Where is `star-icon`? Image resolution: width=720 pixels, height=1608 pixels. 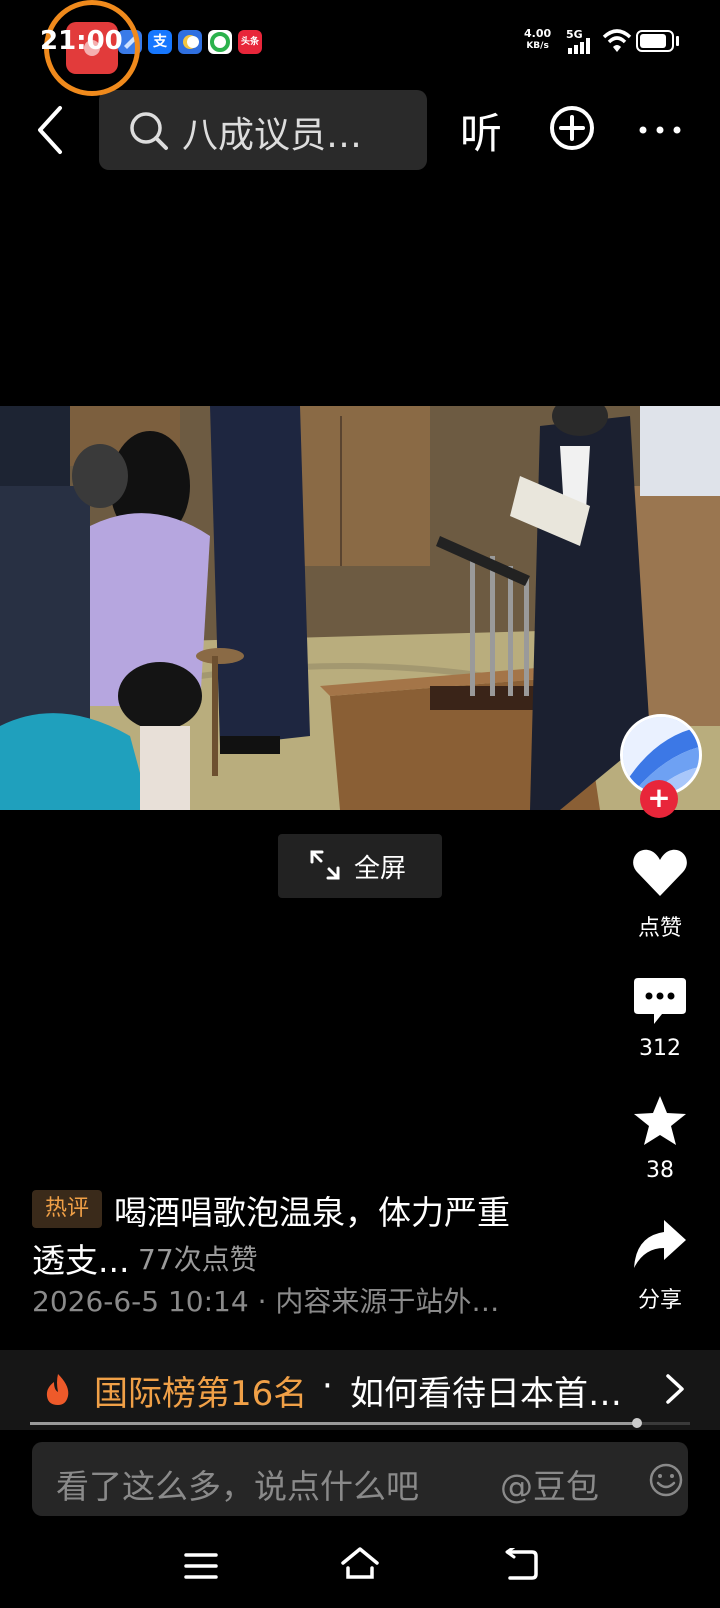 star-icon is located at coordinates (660, 1121).